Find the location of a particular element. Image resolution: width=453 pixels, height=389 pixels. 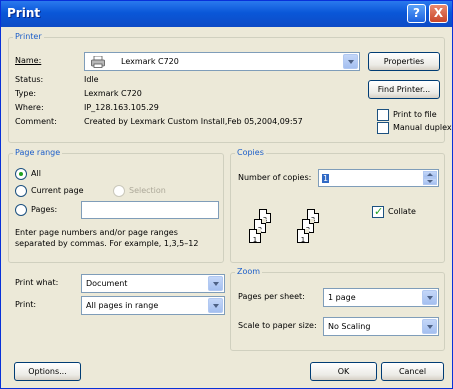

spin-up-icon is located at coordinates (430, 174).